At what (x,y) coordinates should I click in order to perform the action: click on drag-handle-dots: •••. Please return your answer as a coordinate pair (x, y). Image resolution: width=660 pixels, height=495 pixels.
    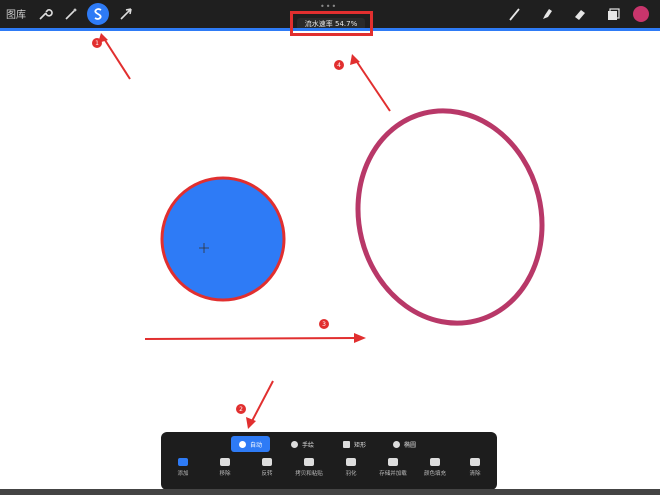
    Looking at the image, I should click on (328, 6).